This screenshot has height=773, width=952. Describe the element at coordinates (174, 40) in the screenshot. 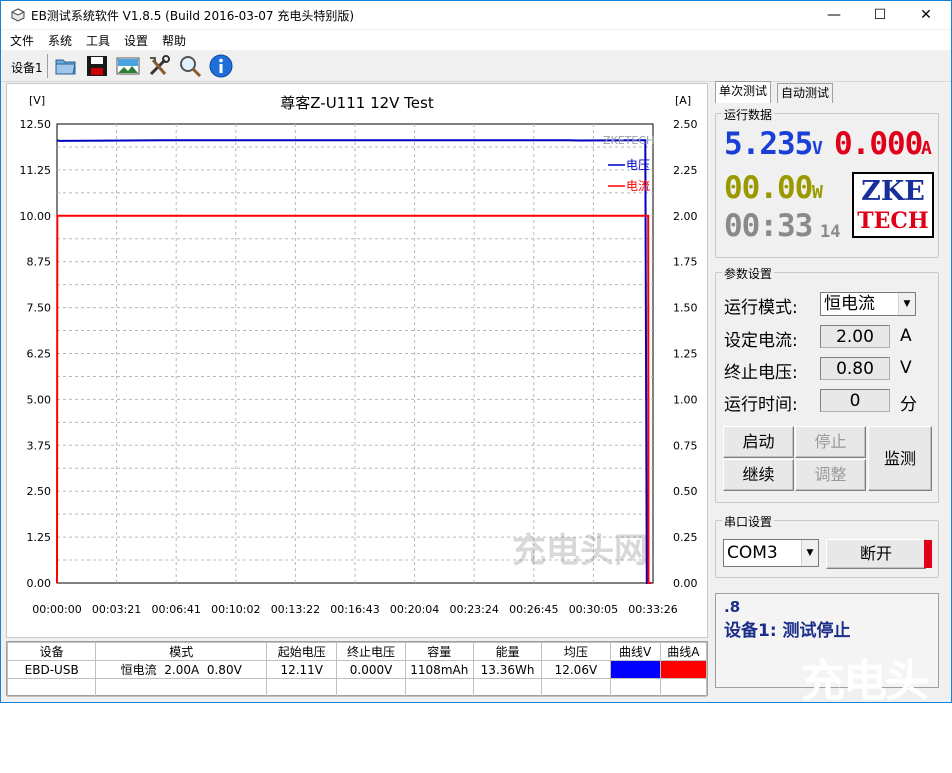

I see `menu-help: 帮助` at that location.